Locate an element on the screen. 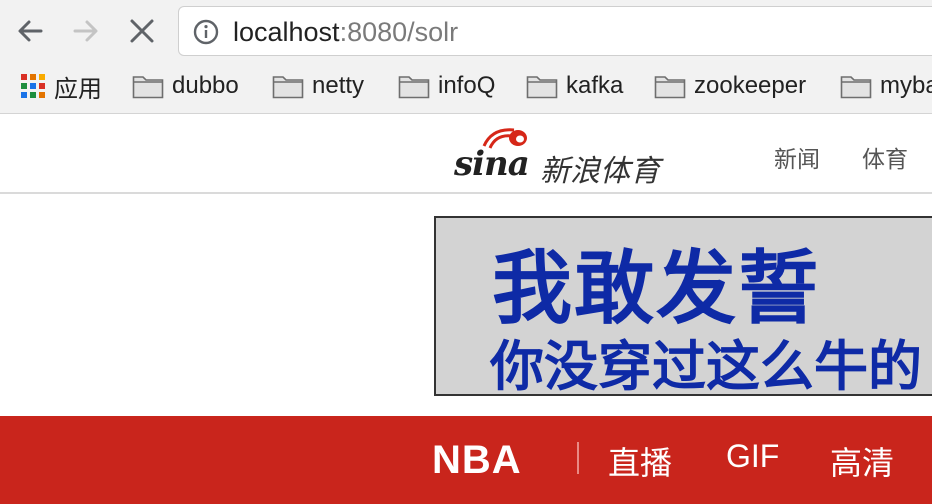 The width and height of the screenshot is (932, 504). bookmark-label: infoQ is located at coordinates (467, 85).